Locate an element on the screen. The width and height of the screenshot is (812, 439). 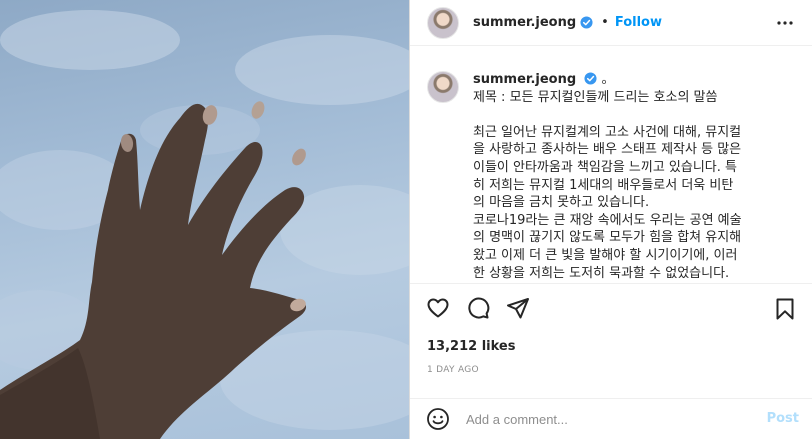
caption-line: 코로나19라는 큰 재앙 속에서도 우리는 공연 예술 is located at coordinates (607, 220).